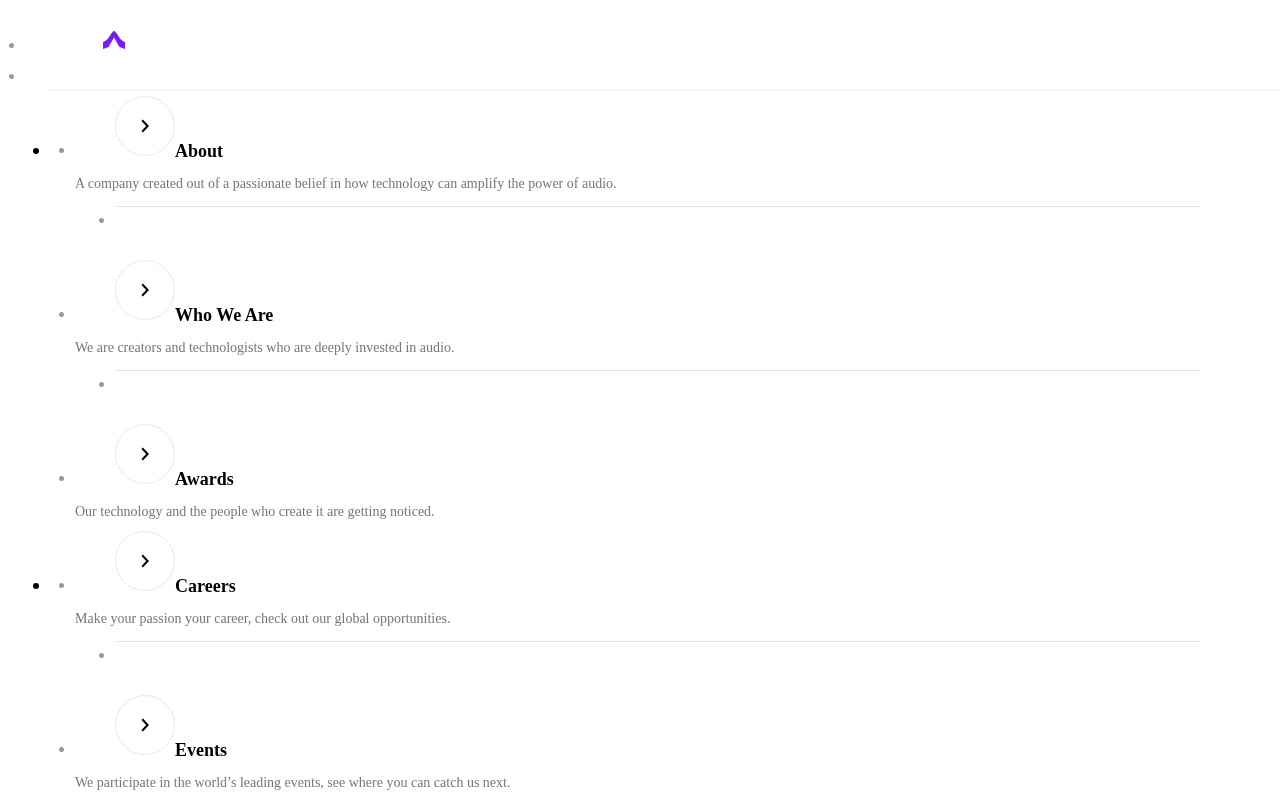 The image size is (1280, 800). What do you see at coordinates (114, 40) in the screenshot?
I see `logo-icon` at bounding box center [114, 40].